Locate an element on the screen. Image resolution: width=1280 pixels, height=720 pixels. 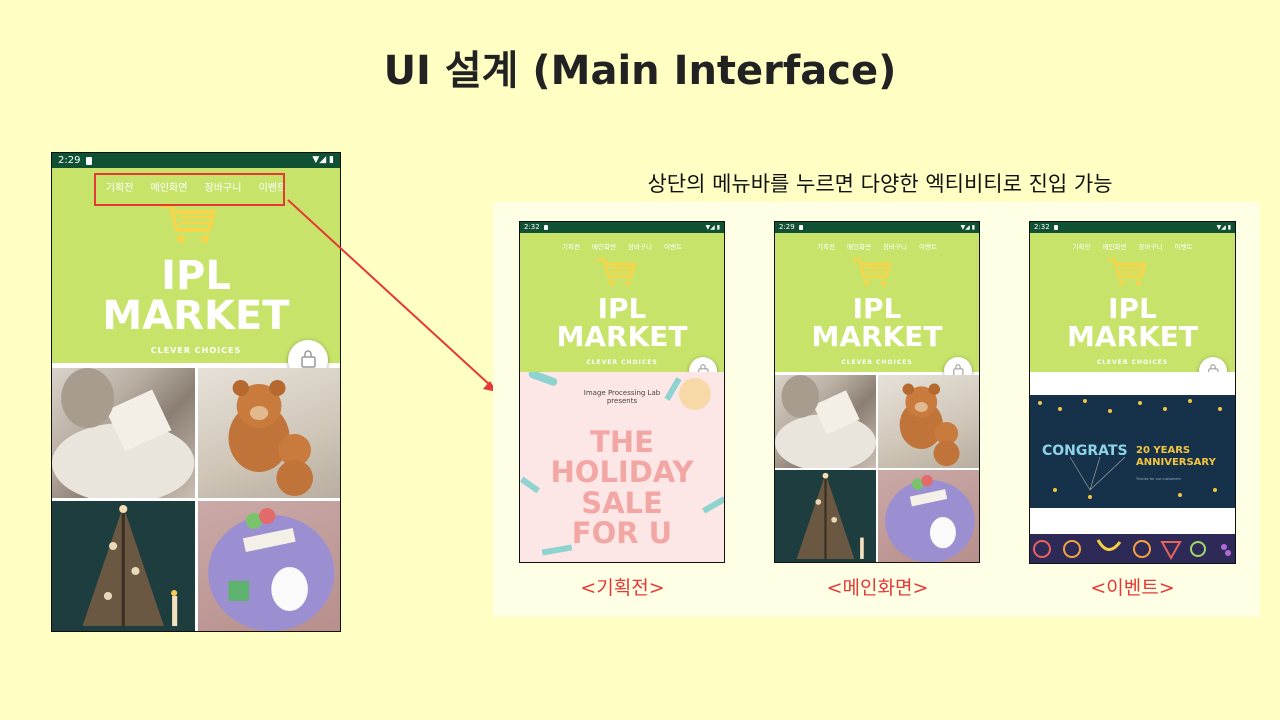
caption-main: <메인화면> is located at coordinates (877, 588).